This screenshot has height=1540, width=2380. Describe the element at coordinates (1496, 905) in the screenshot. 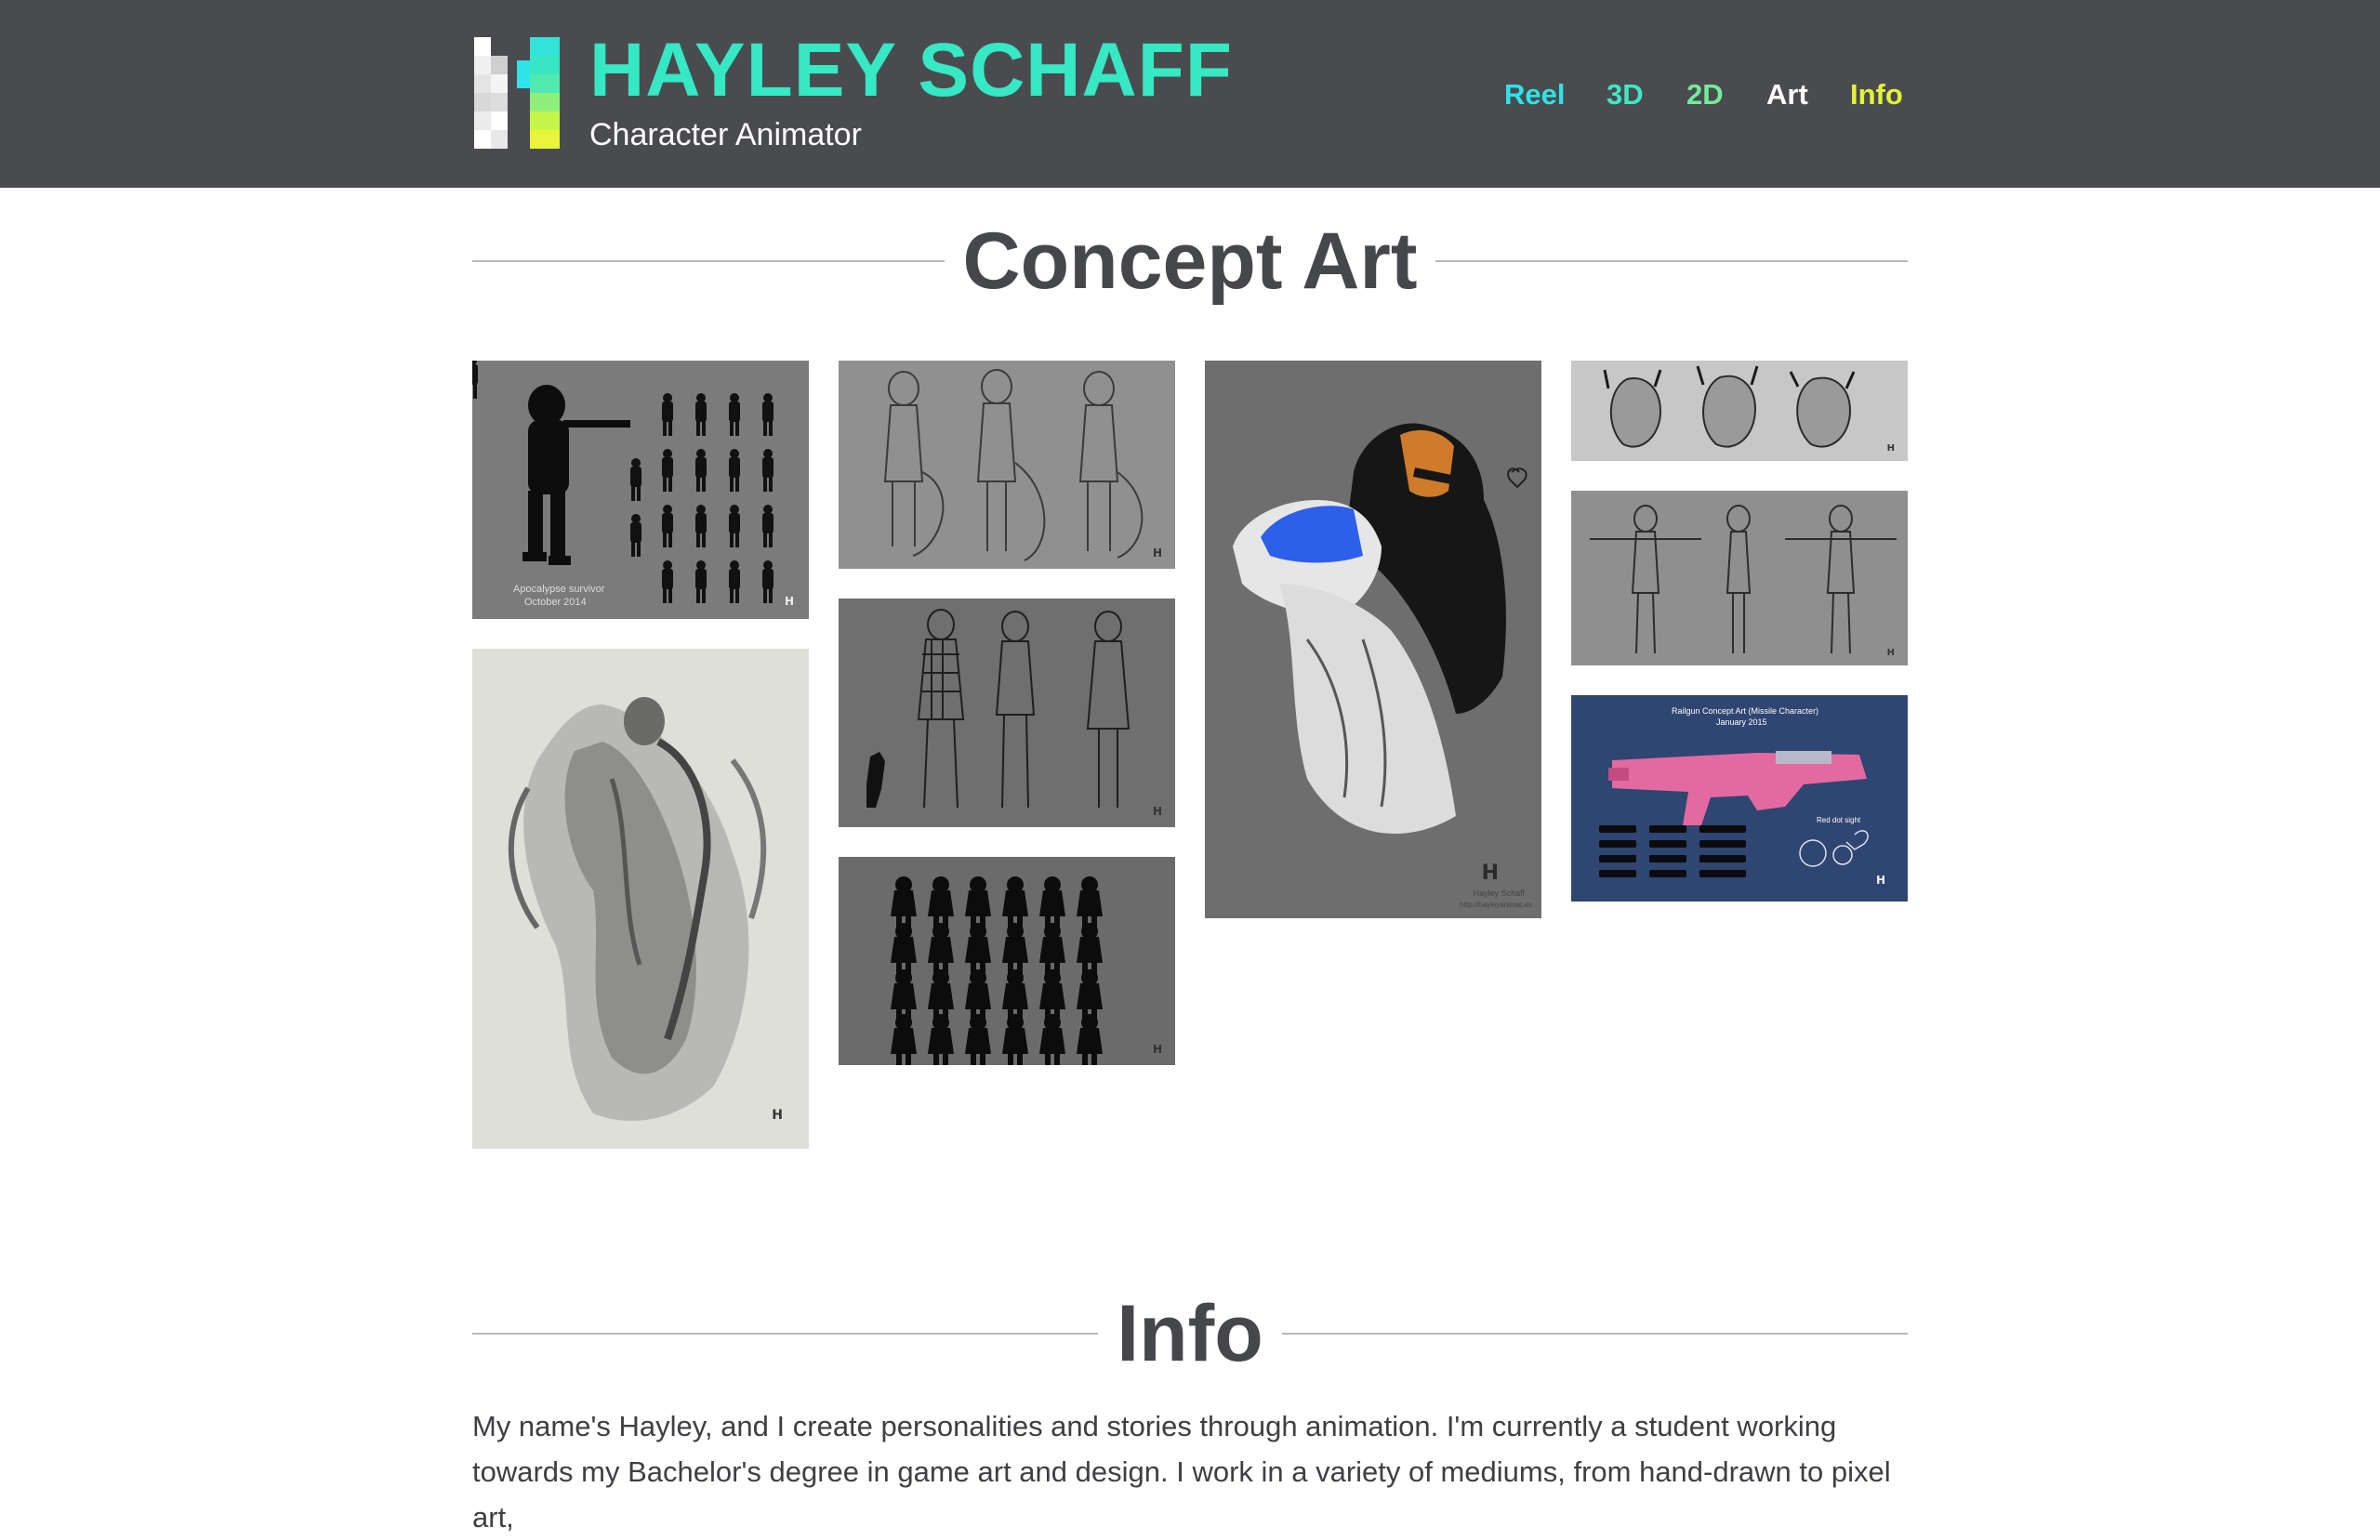

I see `watermark-site: http://hayleyanimat.es` at that location.